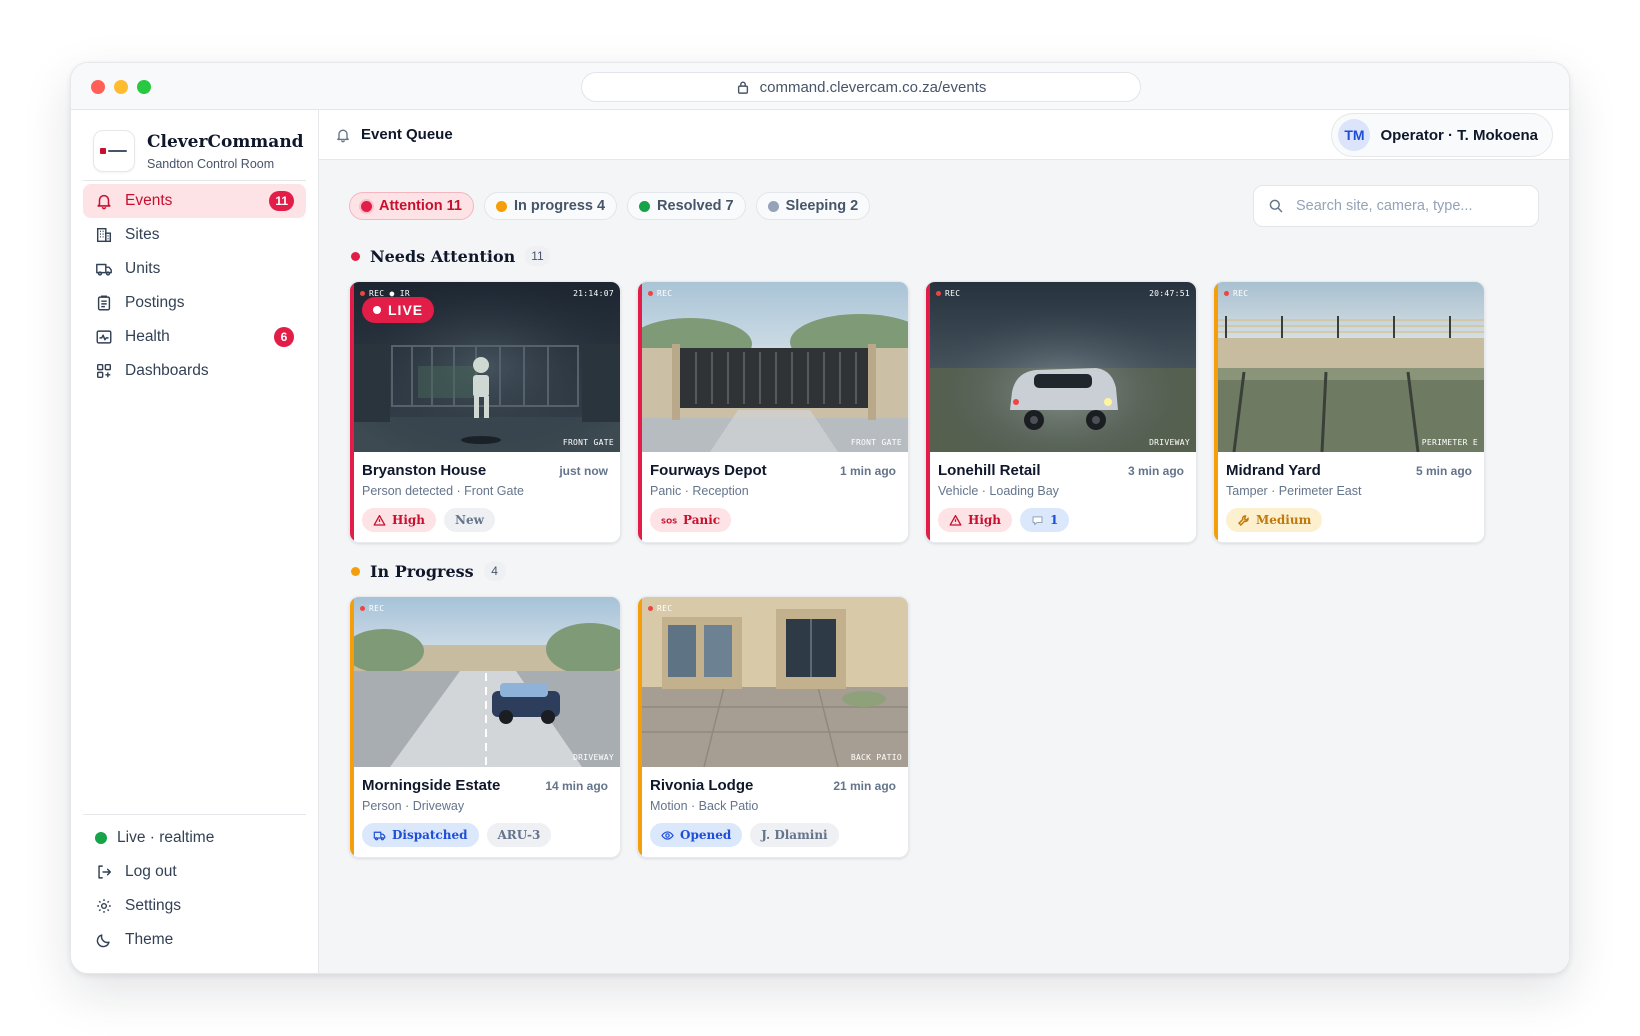 This screenshot has height=1036, width=1640. I want to click on logout-icon, so click(105, 872).